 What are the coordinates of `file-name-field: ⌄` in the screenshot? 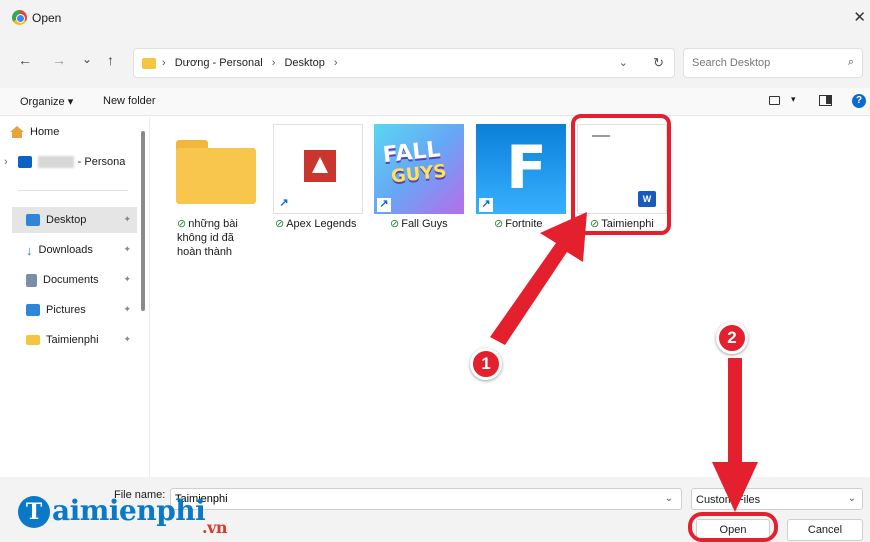 It's located at (426, 499).